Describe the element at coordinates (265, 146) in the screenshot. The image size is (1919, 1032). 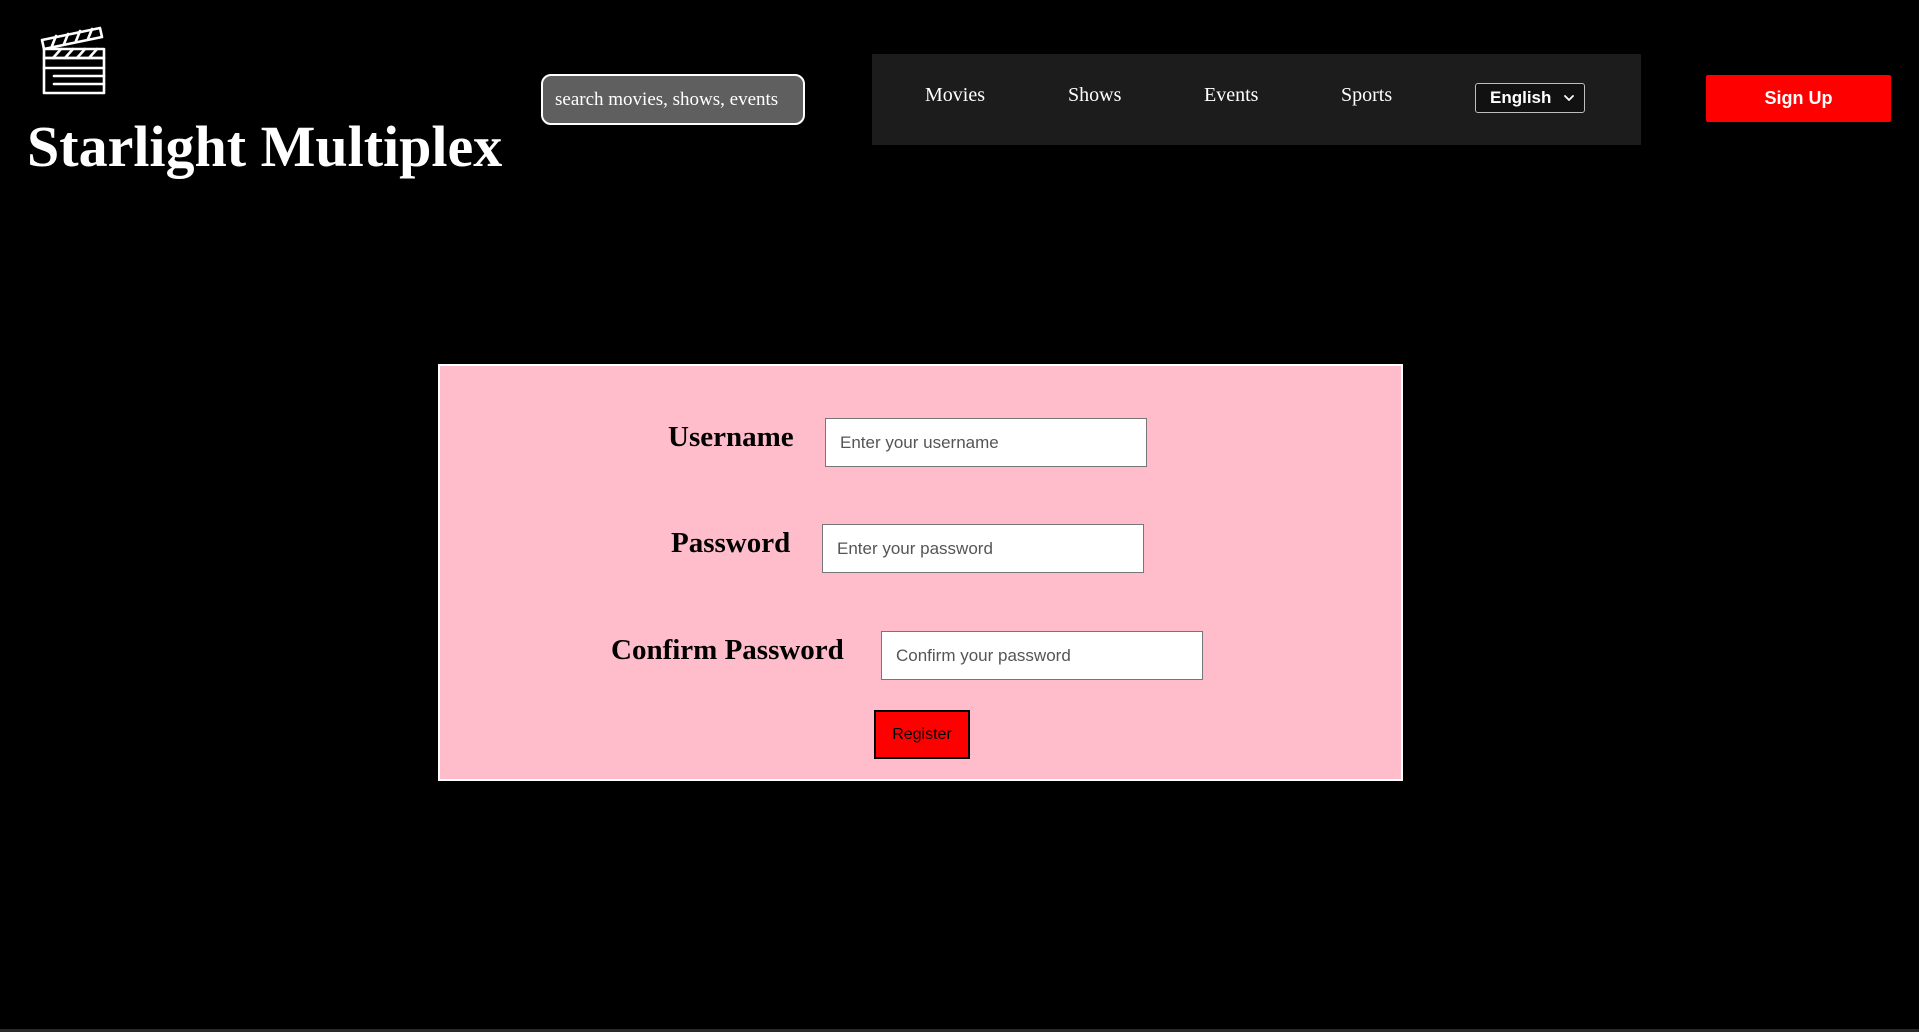
I see `brand-title: Starlight Multiplex` at that location.